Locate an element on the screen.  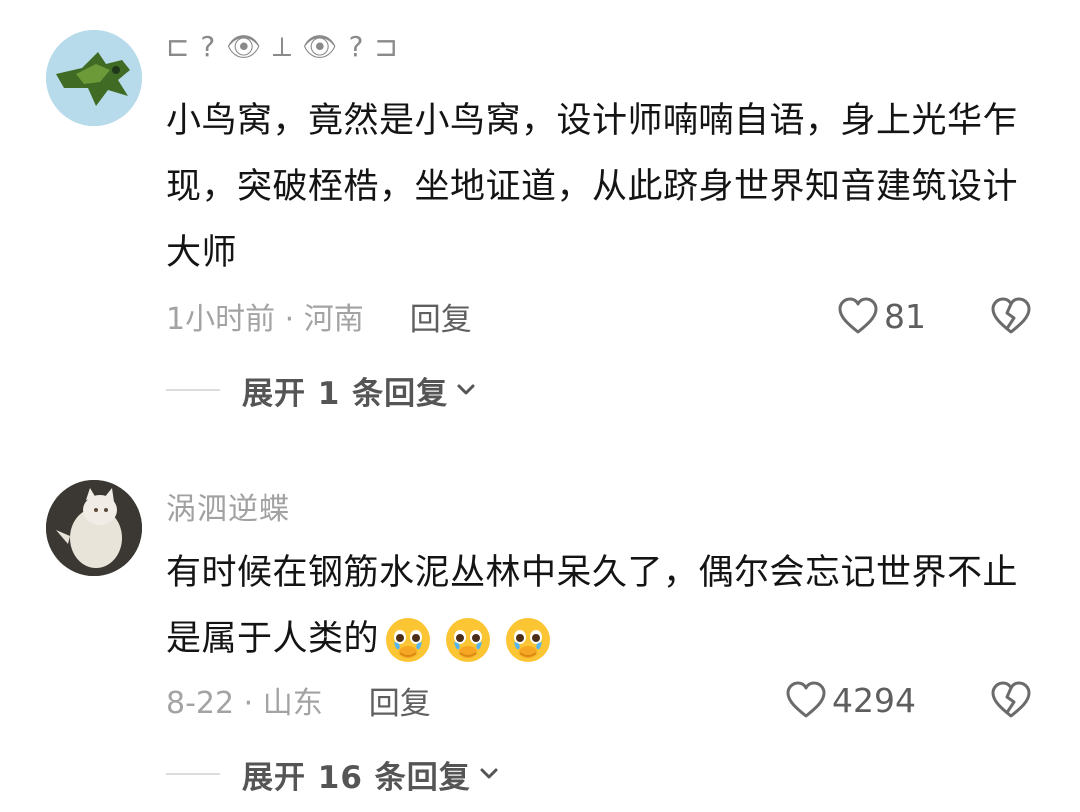
like-button: 4294 is located at coordinates (850, 700).